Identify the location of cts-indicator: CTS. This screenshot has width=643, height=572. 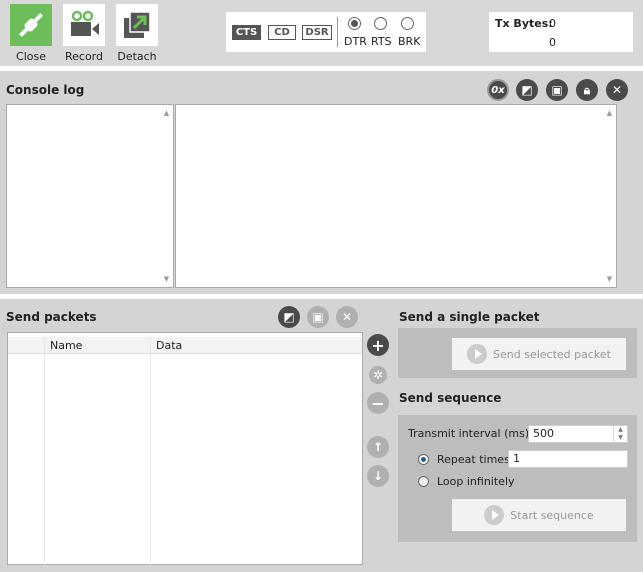
(246, 32).